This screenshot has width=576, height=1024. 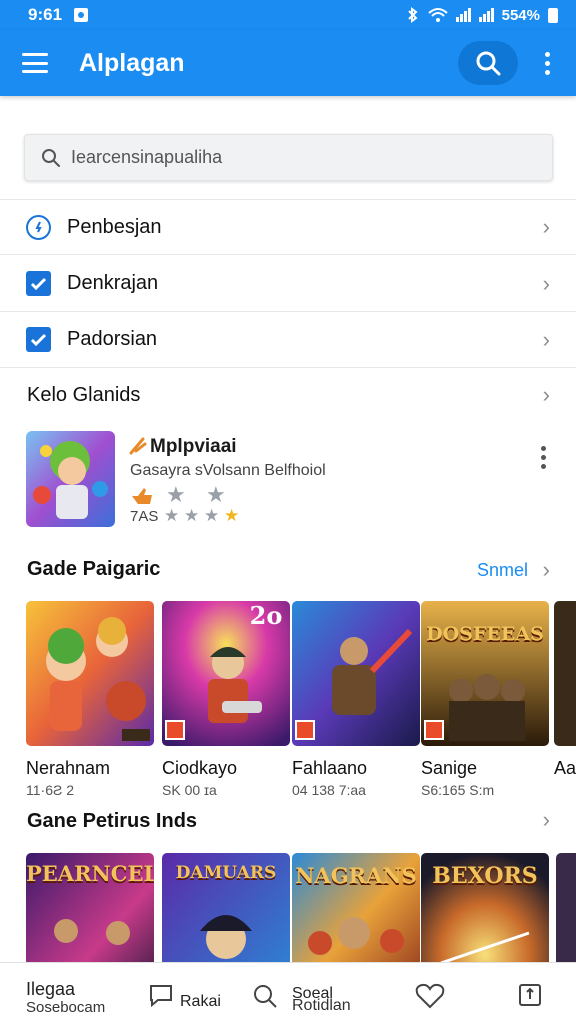 I want to click on battery-percent: 554%, so click(x=520, y=15).